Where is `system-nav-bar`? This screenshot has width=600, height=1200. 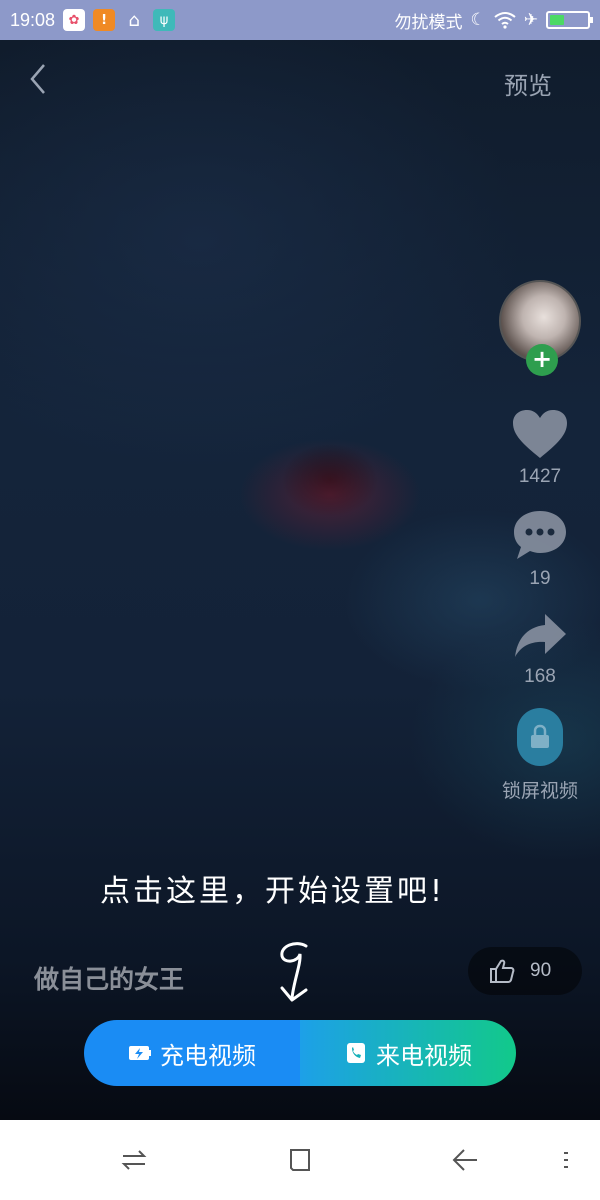
system-nav-bar is located at coordinates (300, 1160).